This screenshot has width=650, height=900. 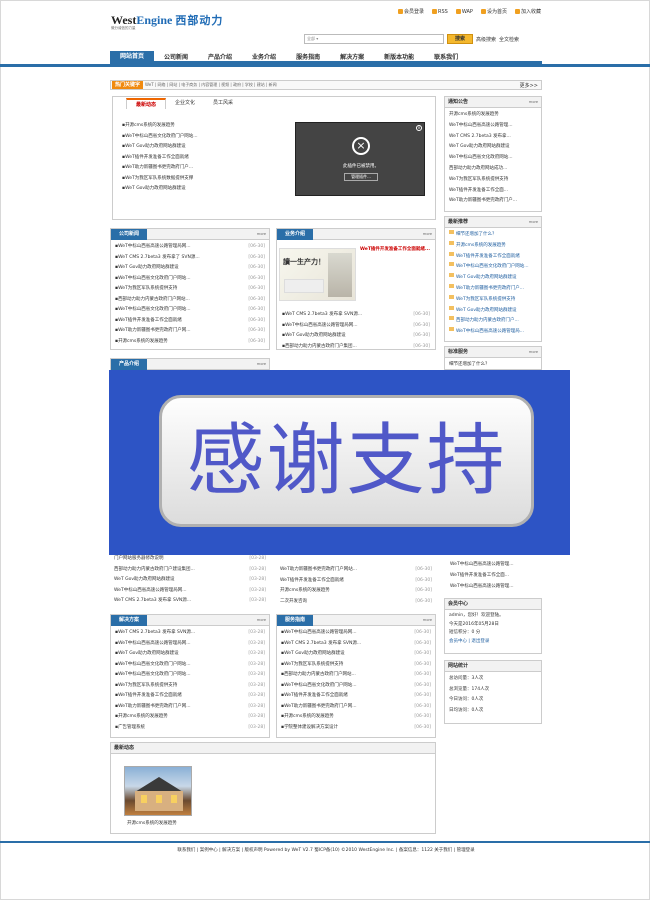 What do you see at coordinates (399, 56) in the screenshot?
I see `nav-new-features: 新版本功能` at bounding box center [399, 56].